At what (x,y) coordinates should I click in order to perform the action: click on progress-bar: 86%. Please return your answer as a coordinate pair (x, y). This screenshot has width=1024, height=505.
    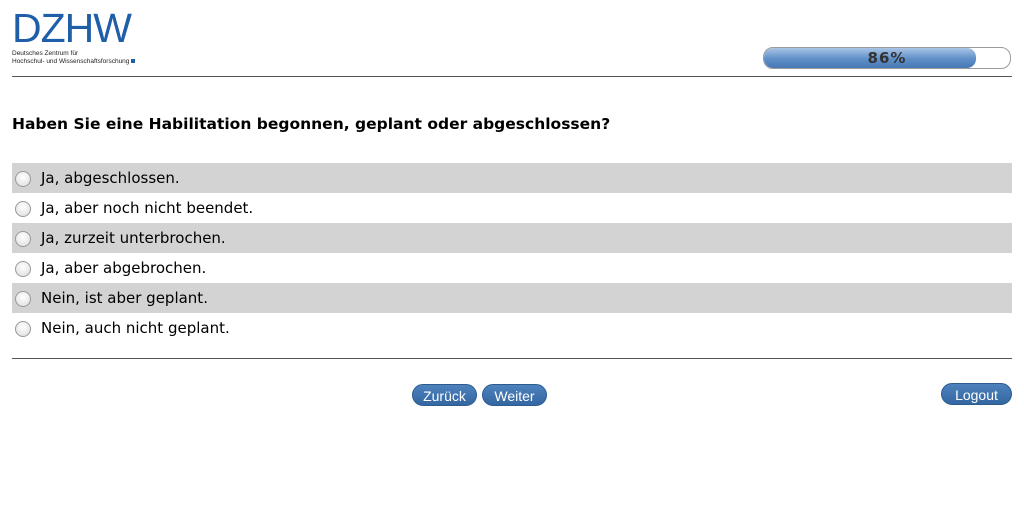
    Looking at the image, I should click on (887, 58).